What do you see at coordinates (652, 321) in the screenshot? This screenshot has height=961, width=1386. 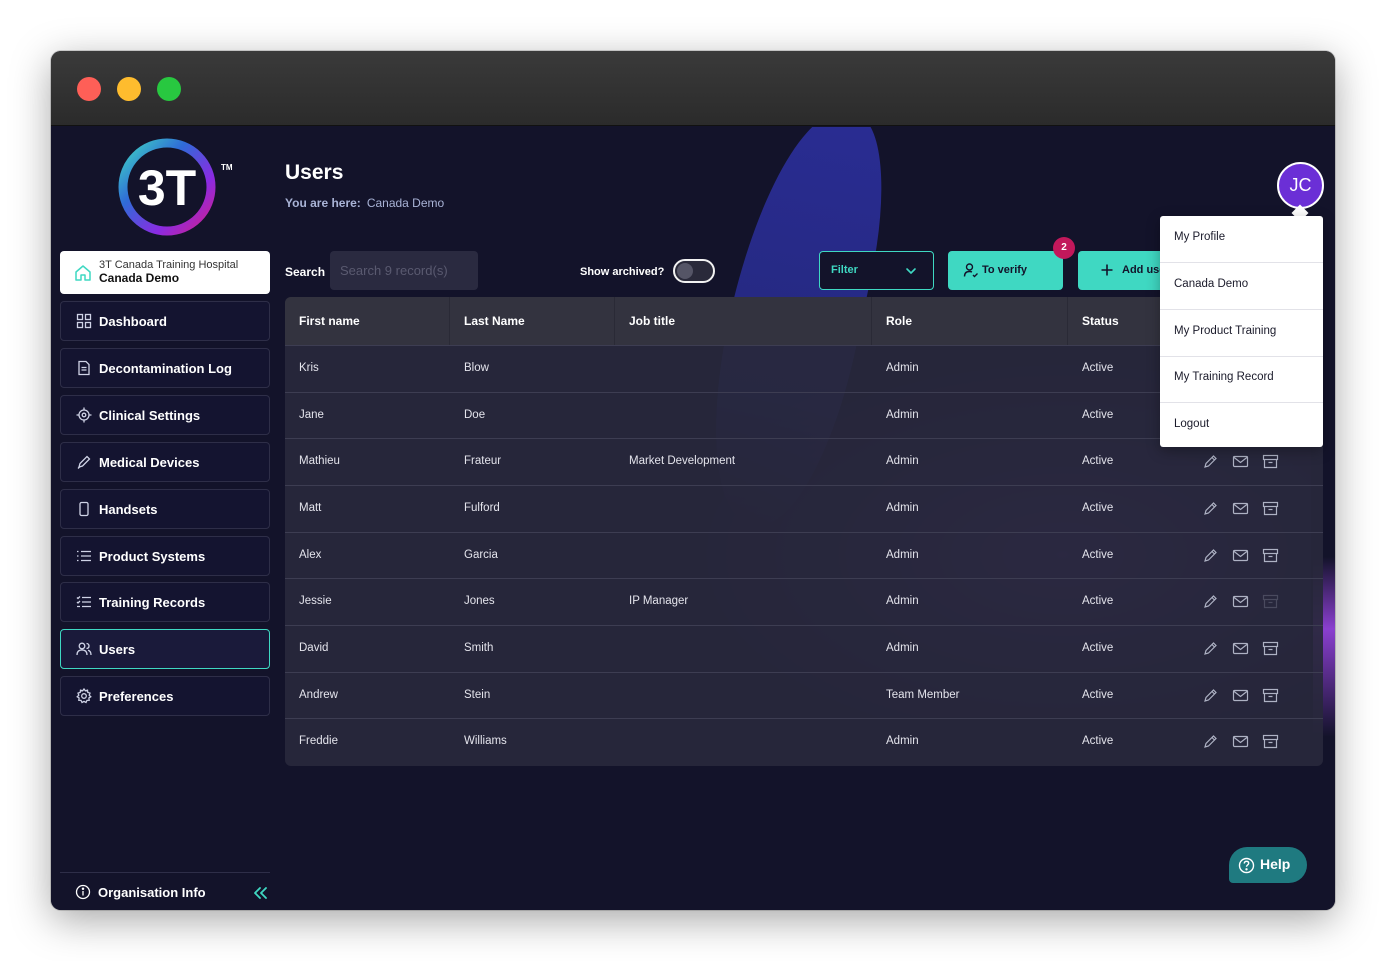 I see `column-header-job-title: Job title` at bounding box center [652, 321].